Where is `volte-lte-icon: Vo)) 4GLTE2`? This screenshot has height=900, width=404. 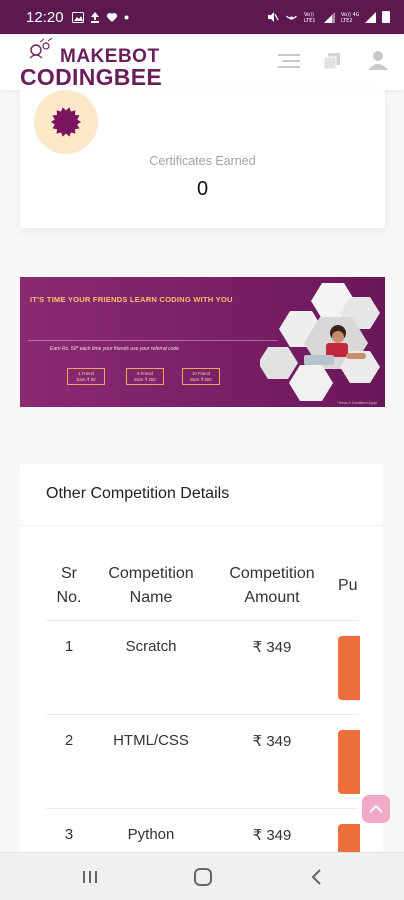 volte-lte-icon: Vo)) 4GLTE2 is located at coordinates (350, 17).